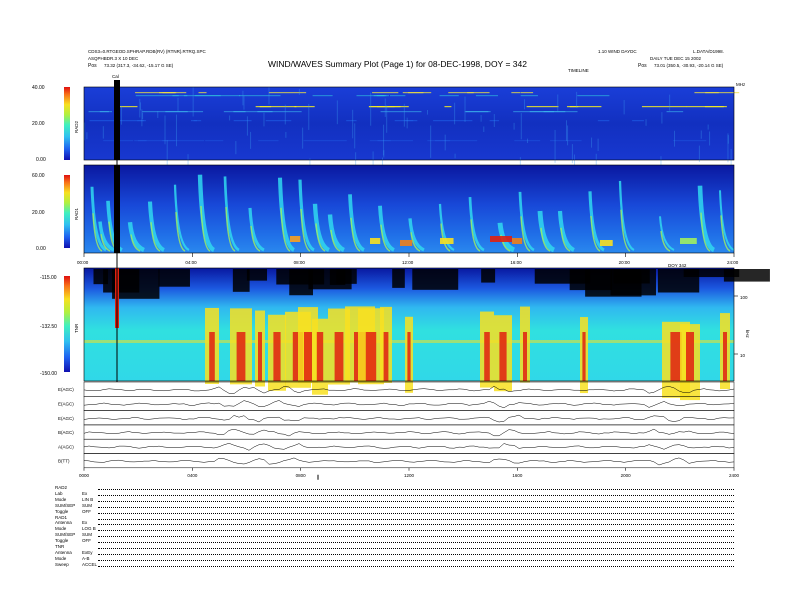 The image size is (792, 612). What do you see at coordinates (61, 487) in the screenshot?
I see `setting-key: RAD2` at bounding box center [61, 487].